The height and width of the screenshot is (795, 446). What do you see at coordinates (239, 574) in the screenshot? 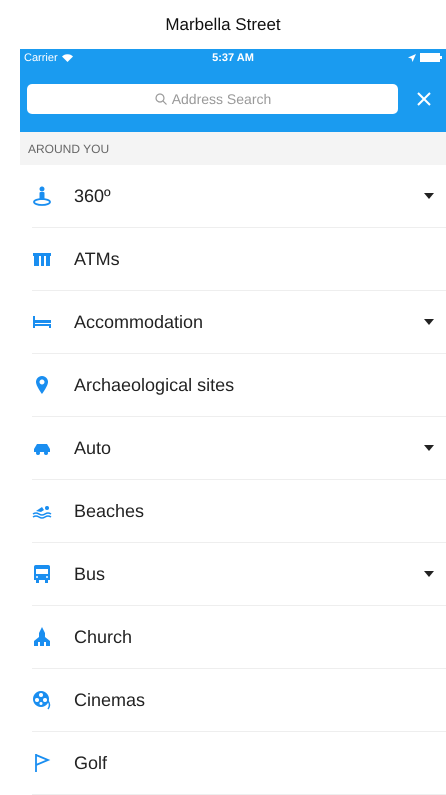
I see `category-row: Bus` at bounding box center [239, 574].